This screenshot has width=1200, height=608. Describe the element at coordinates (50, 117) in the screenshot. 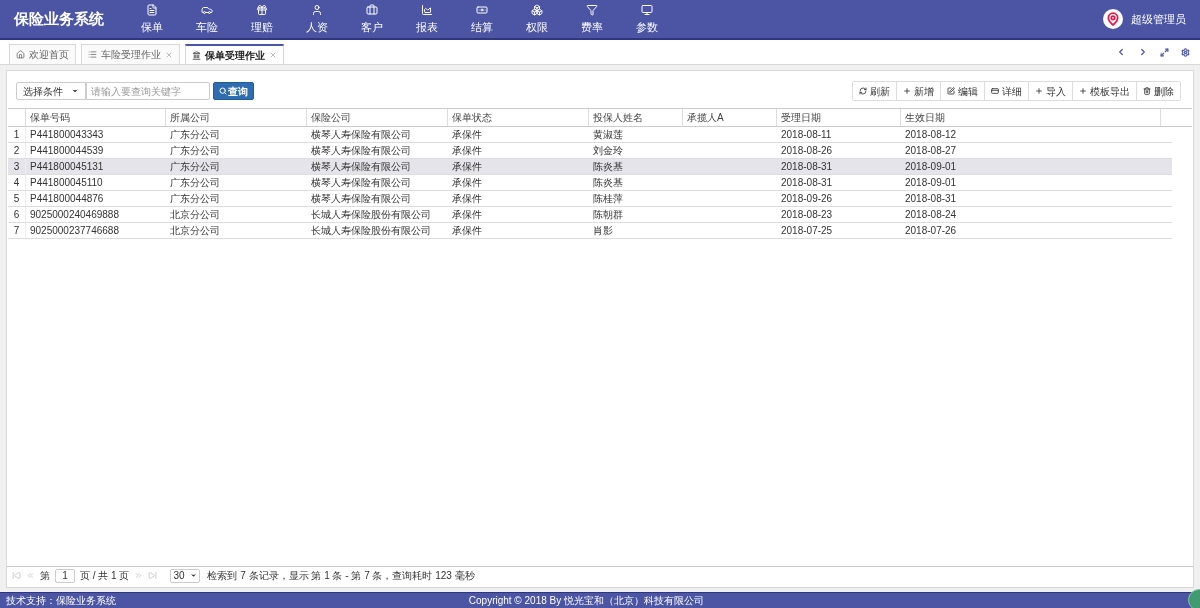

I see `column-header: 保单号码` at that location.